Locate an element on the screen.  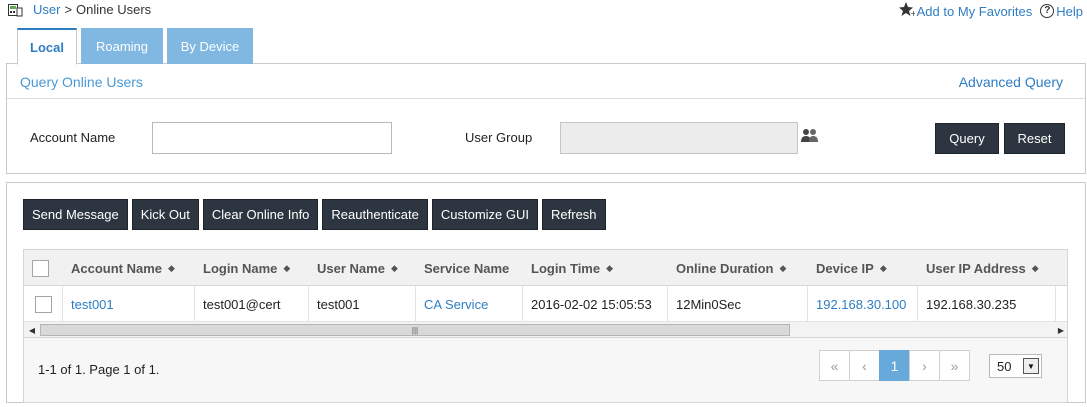
tab-roaming-label: Roaming is located at coordinates (122, 46).